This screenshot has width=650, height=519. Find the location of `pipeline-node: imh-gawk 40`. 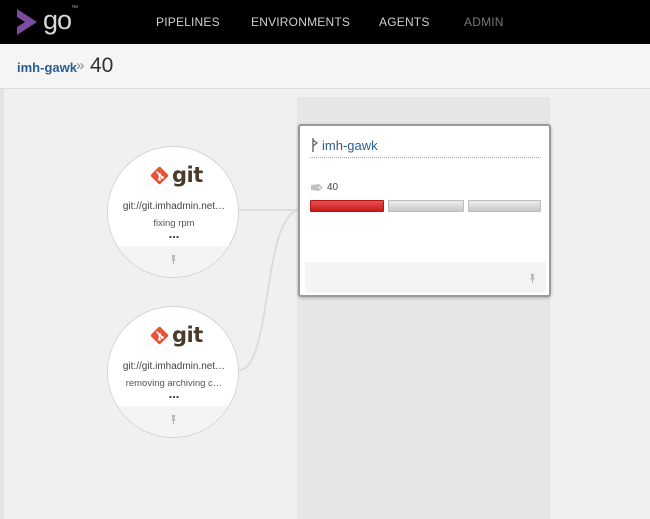

pipeline-node: imh-gawk 40 is located at coordinates (424, 210).